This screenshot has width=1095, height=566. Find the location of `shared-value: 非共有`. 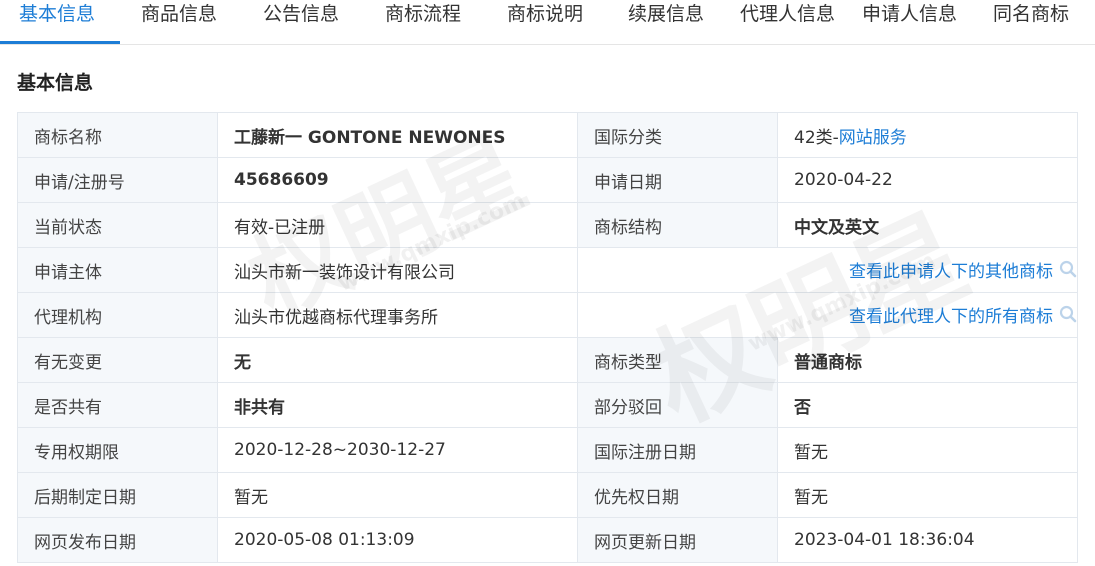

shared-value: 非共有 is located at coordinates (397, 405).